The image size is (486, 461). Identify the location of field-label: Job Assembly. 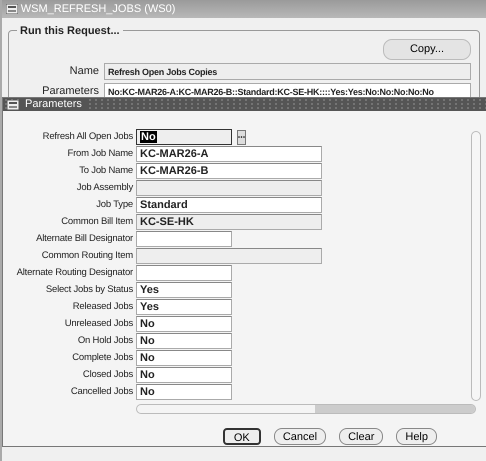
(104, 187).